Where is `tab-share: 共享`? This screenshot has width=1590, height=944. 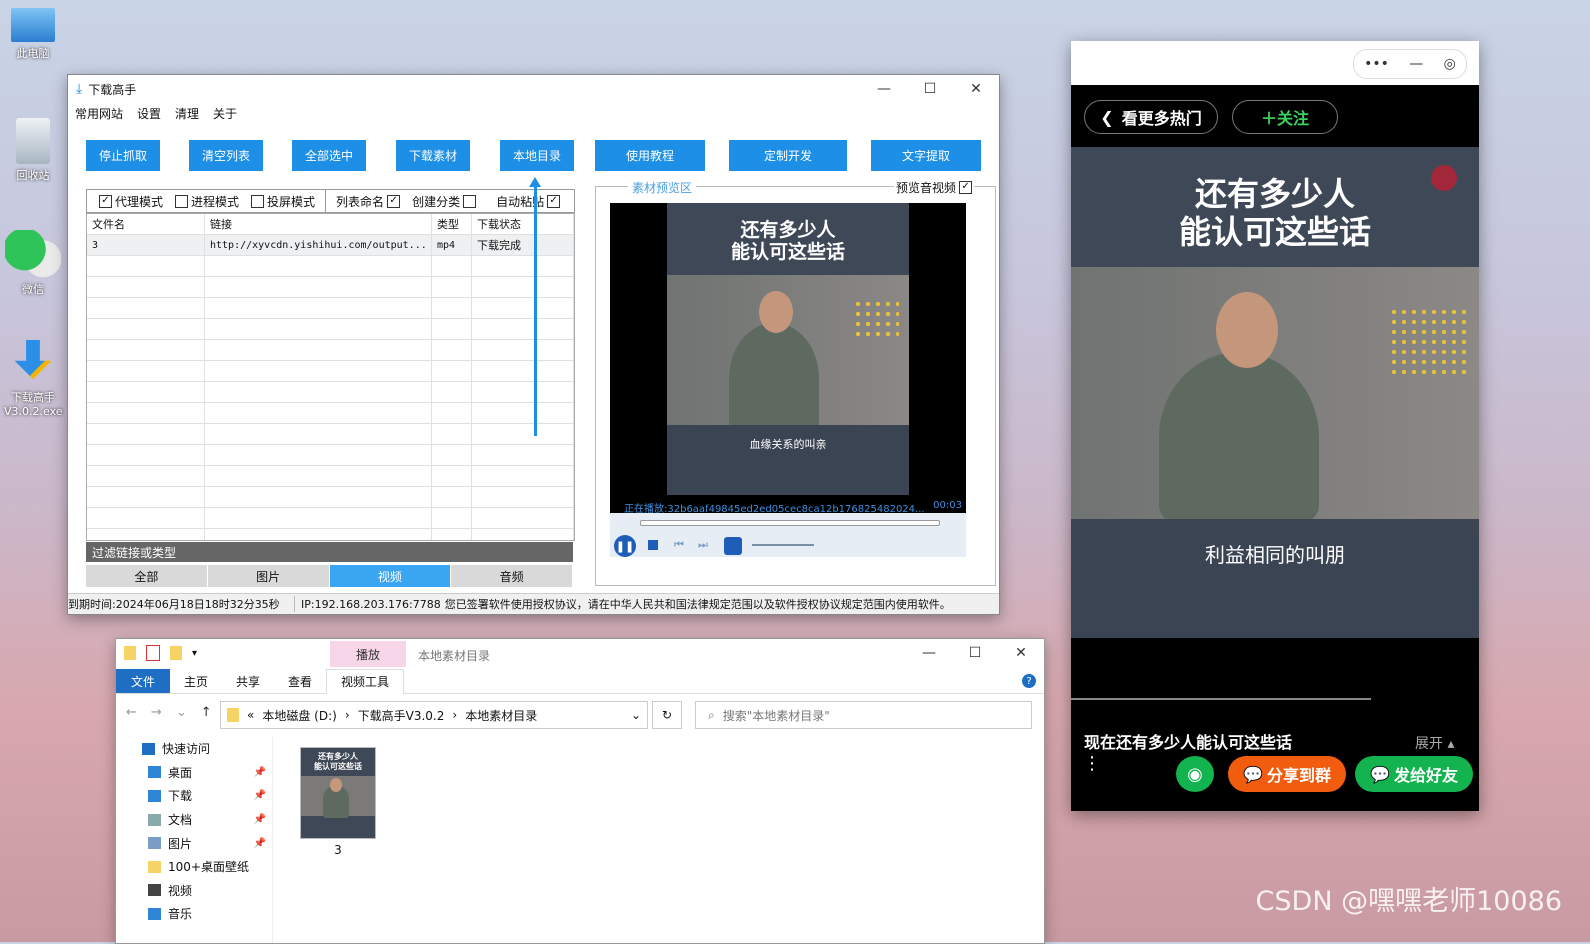 tab-share: 共享 is located at coordinates (248, 681).